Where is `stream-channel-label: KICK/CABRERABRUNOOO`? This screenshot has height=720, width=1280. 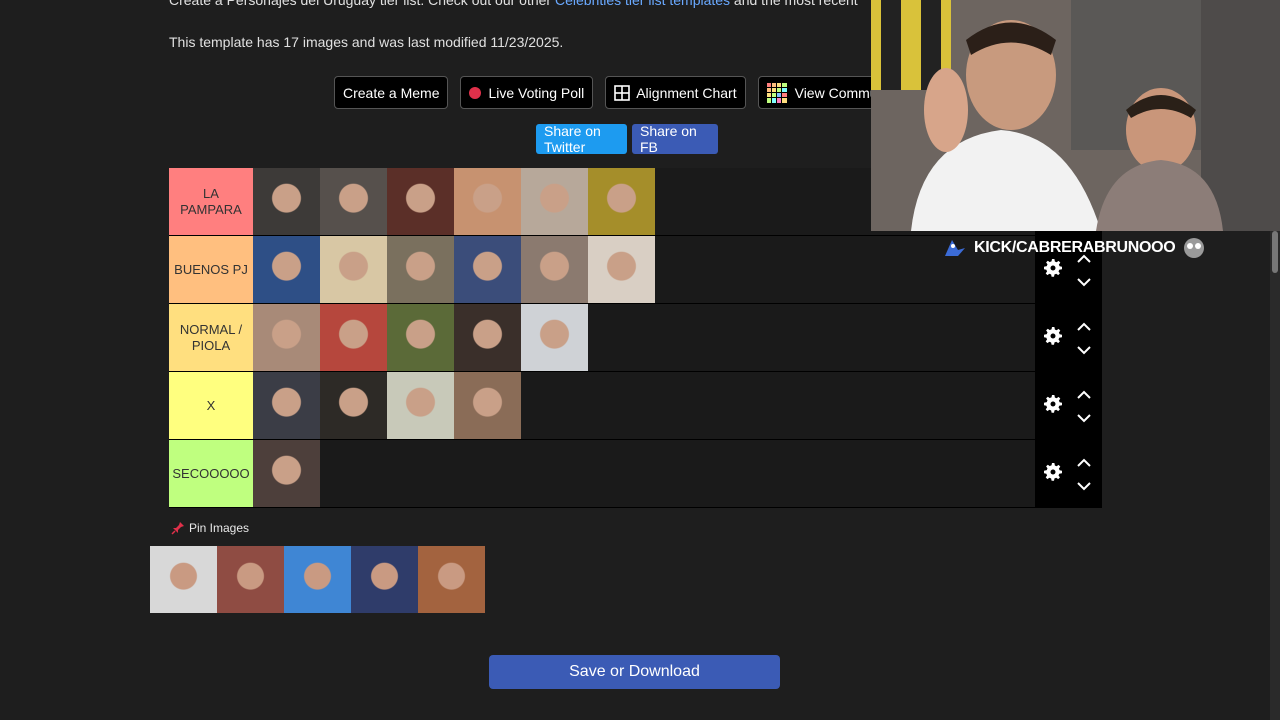
stream-channel-label: KICK/CABRERABRUNOOO is located at coordinates (1075, 247).